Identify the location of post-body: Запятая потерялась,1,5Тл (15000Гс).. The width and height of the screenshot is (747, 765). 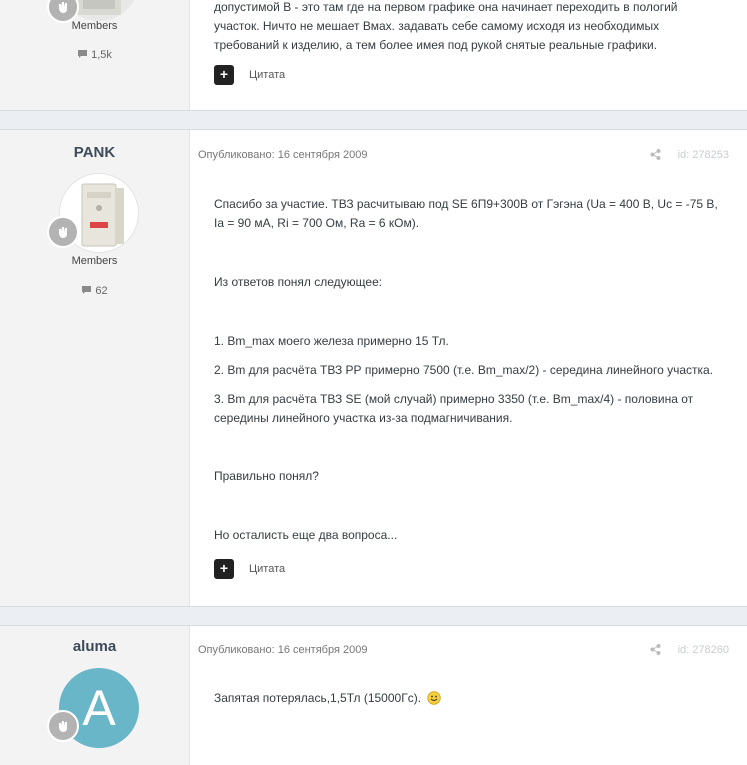
(468, 700).